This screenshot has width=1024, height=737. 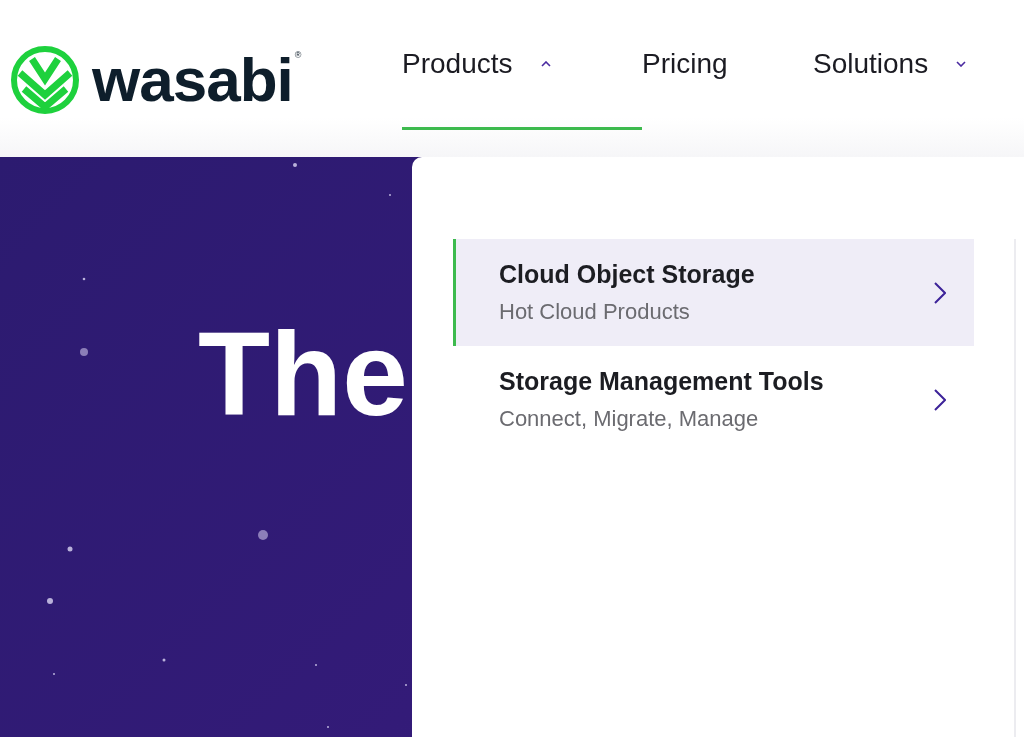 What do you see at coordinates (961, 63) in the screenshot?
I see `caret-down-icon` at bounding box center [961, 63].